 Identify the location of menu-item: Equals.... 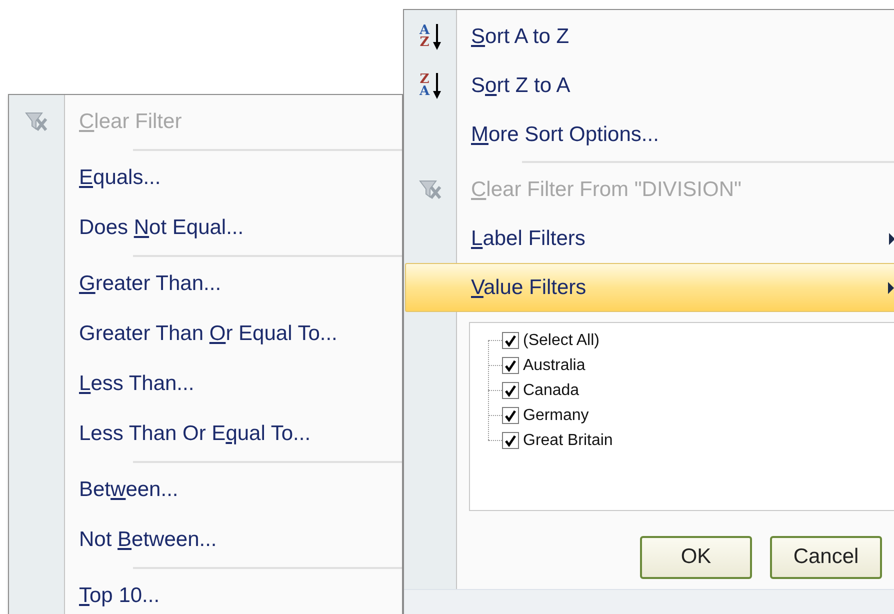
(233, 178).